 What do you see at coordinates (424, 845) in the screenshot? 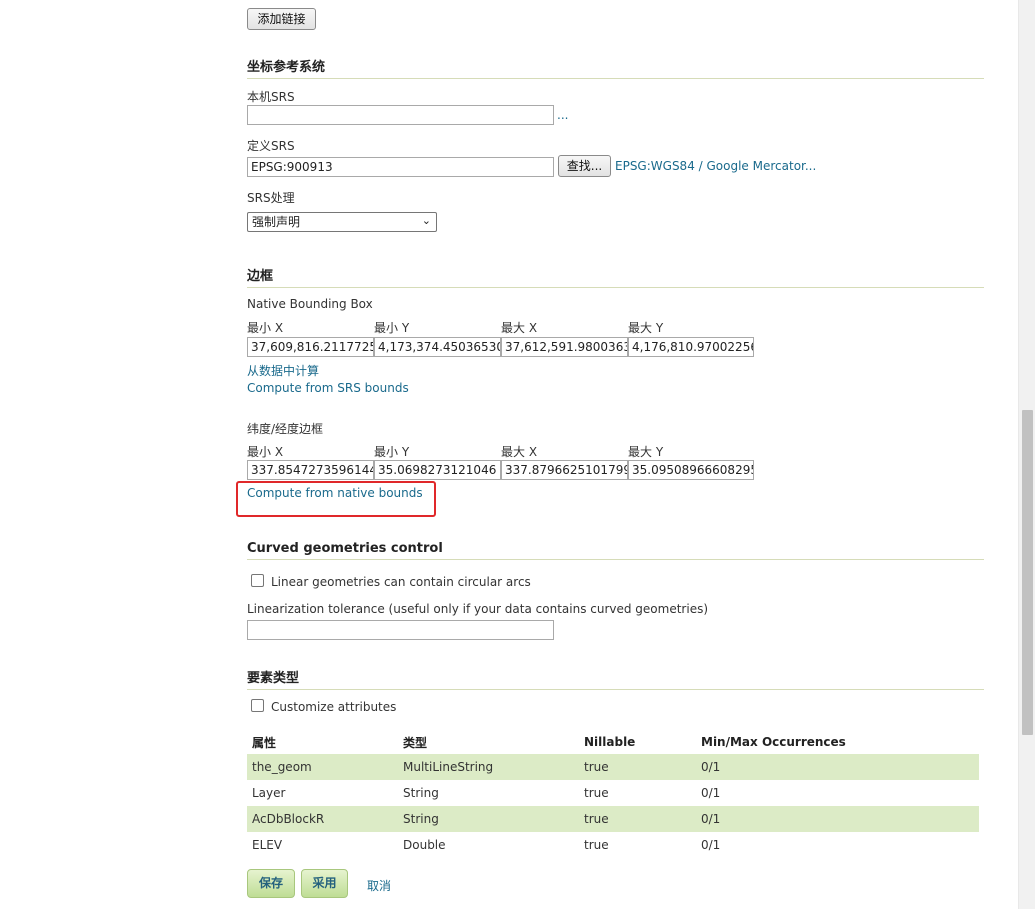
I see `cell-type: Double` at bounding box center [424, 845].